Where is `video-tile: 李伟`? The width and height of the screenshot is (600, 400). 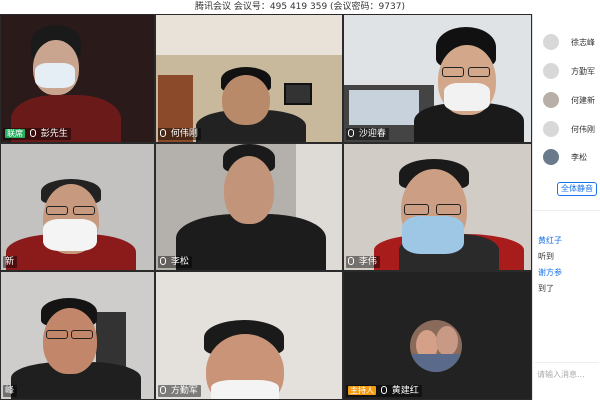 video-tile: 李伟 is located at coordinates (437, 207).